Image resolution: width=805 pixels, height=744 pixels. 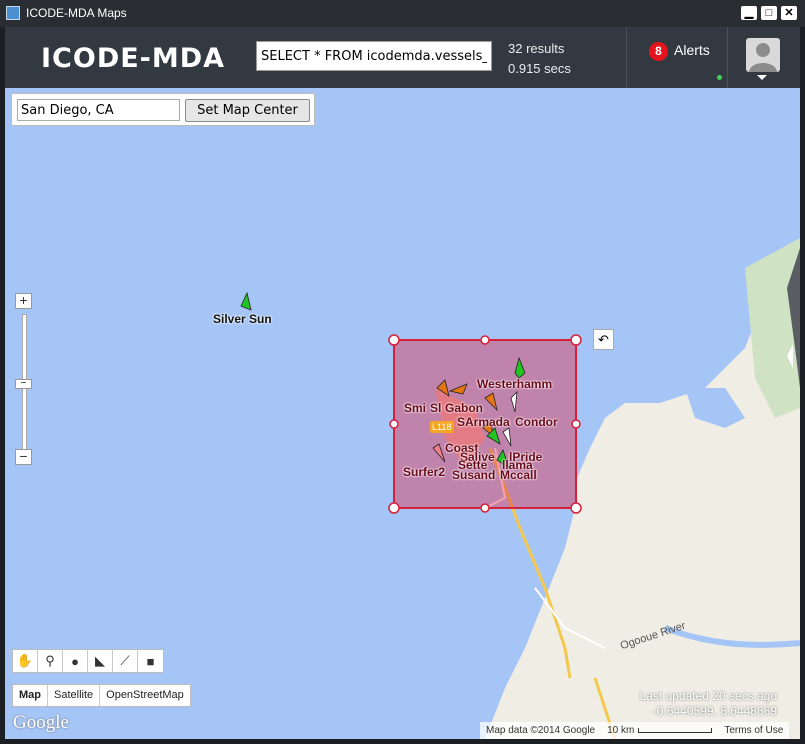 I want to click on query-input, so click(x=374, y=56).